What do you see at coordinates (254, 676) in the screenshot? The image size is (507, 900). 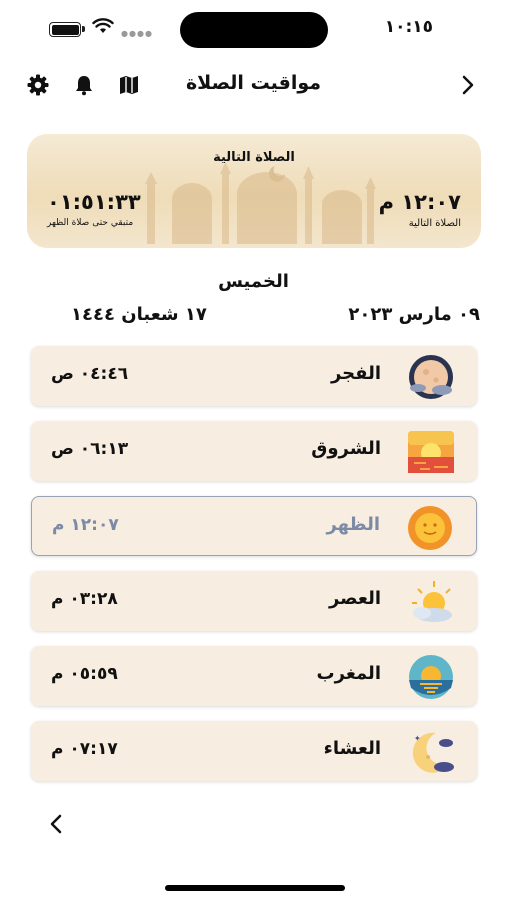 I see `prayer-row-maghrib: المغرب ٠٥:٥٩ م` at bounding box center [254, 676].